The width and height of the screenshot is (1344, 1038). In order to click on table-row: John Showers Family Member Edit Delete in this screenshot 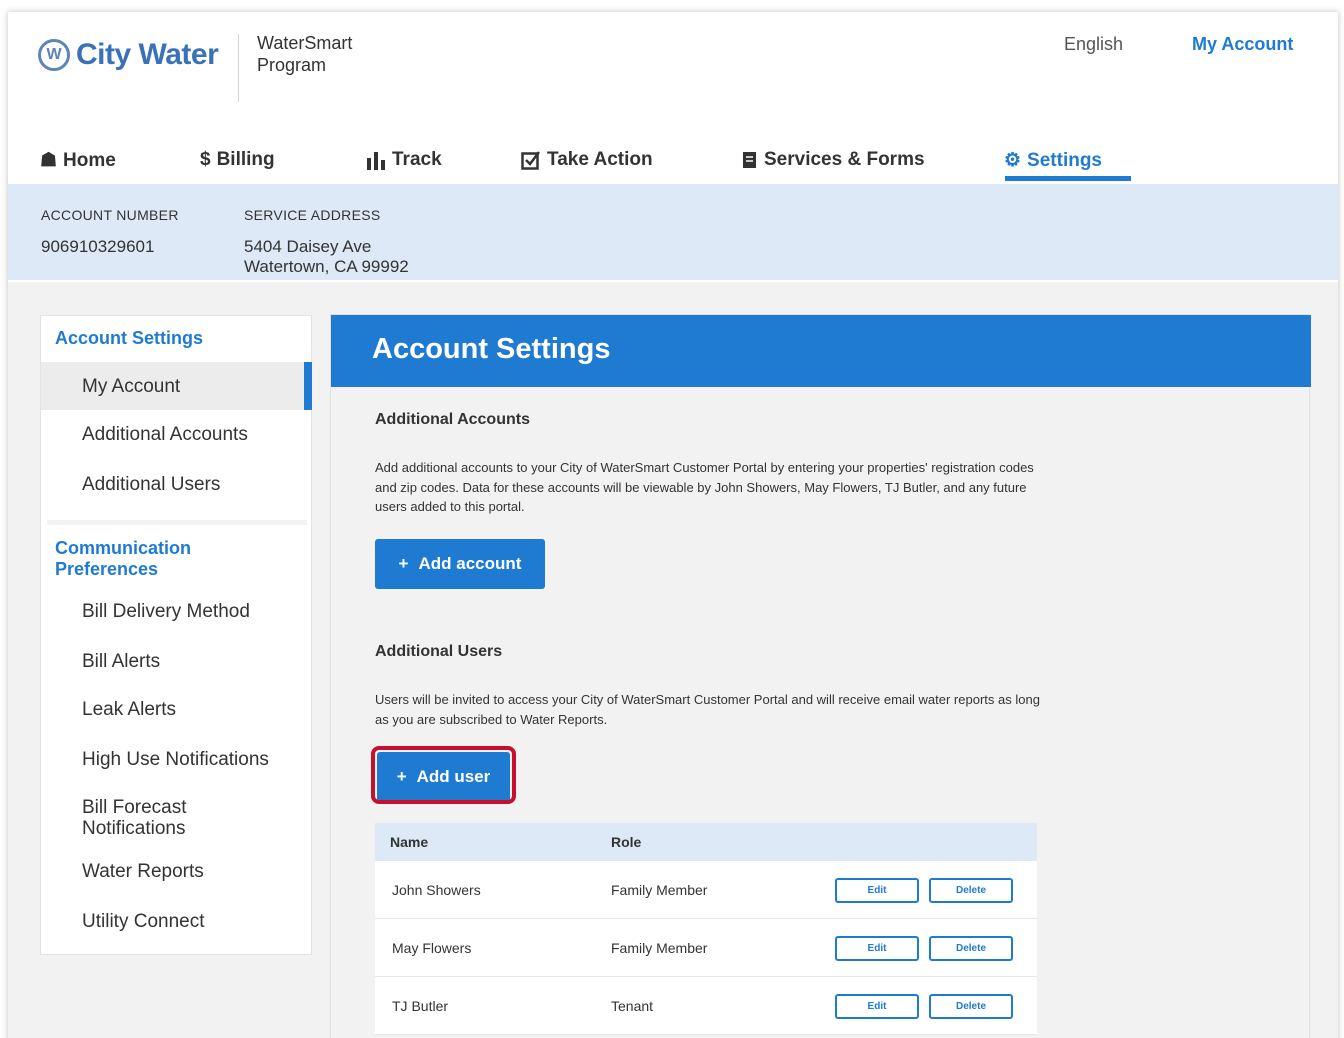, I will do `click(706, 890)`.